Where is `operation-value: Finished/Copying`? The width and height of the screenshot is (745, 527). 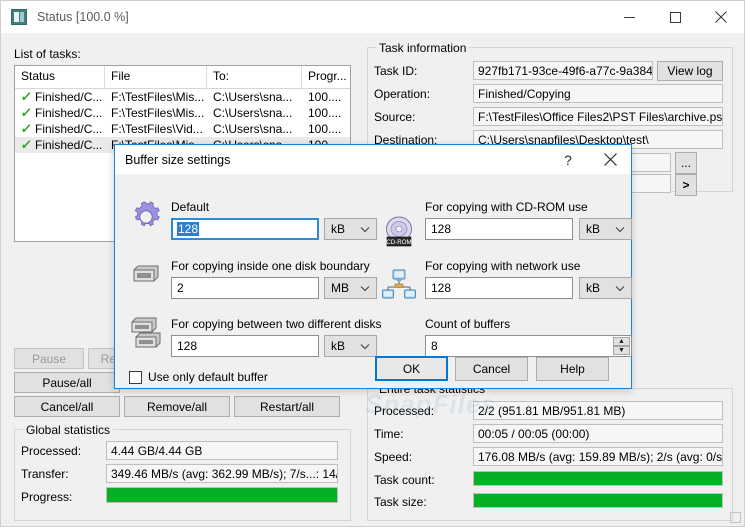 operation-value: Finished/Copying is located at coordinates (598, 93).